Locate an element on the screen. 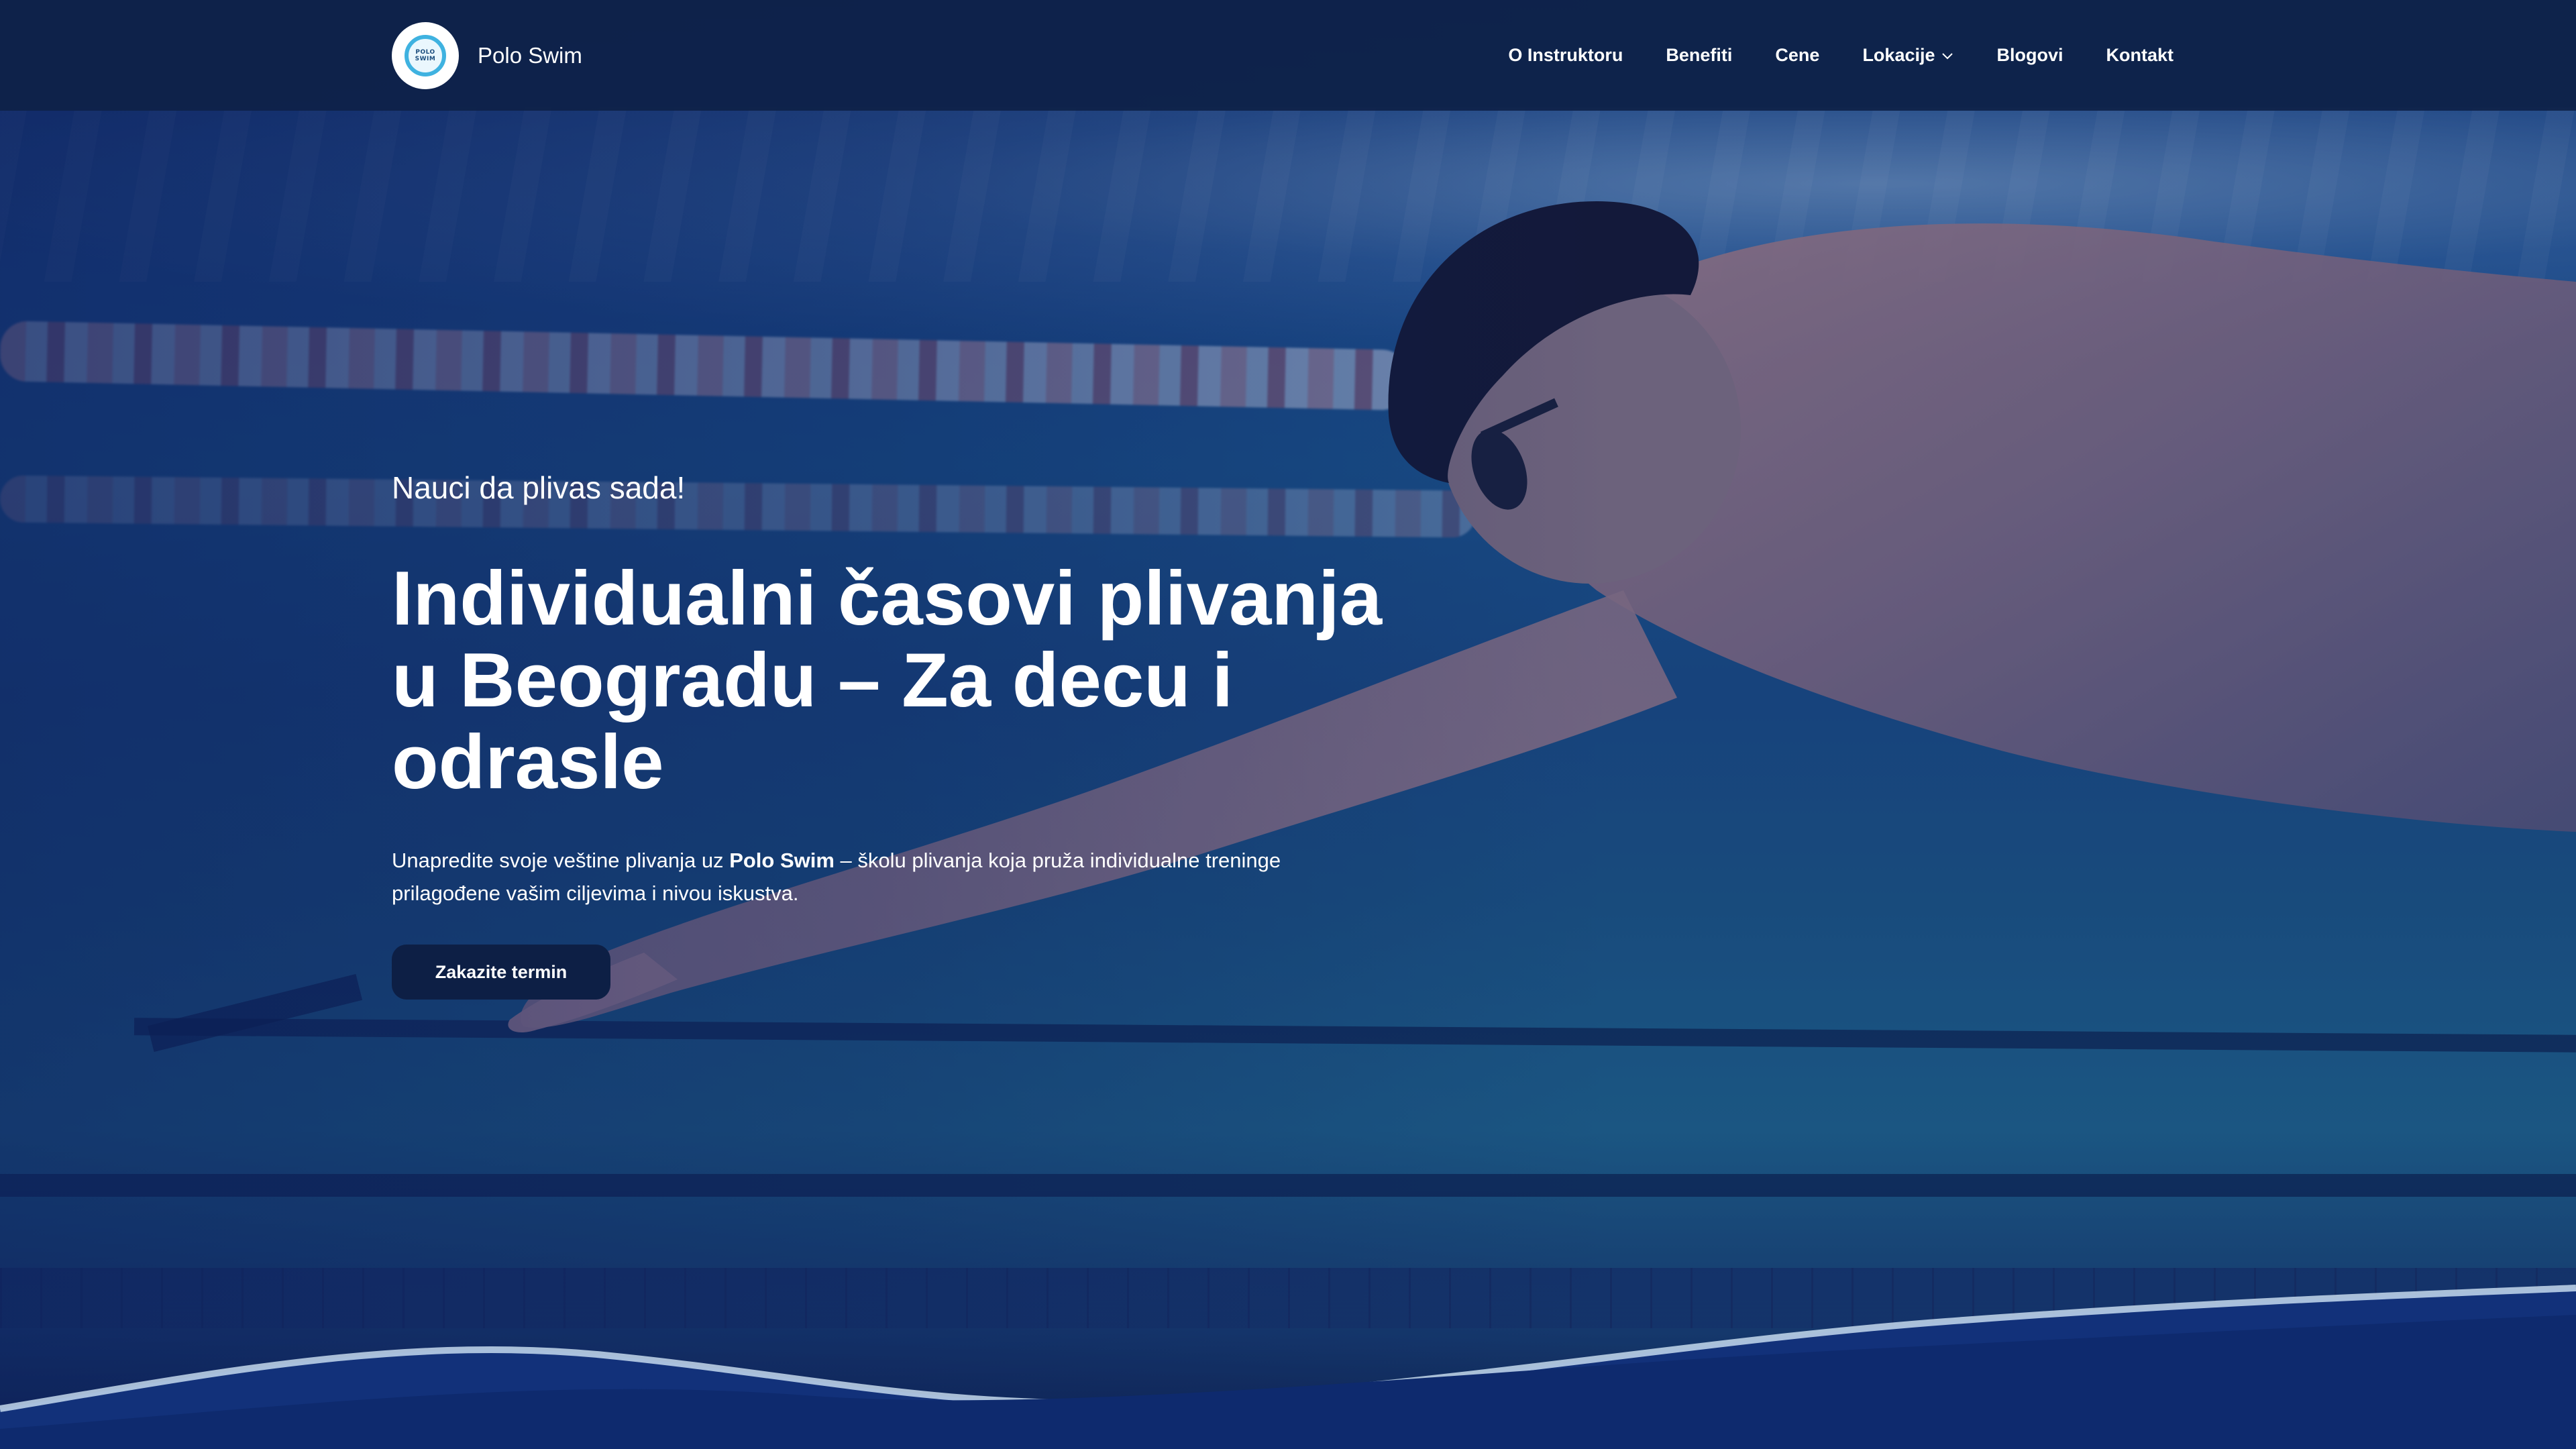 The image size is (2576, 1449). logo: POLO SWIM is located at coordinates (425, 55).